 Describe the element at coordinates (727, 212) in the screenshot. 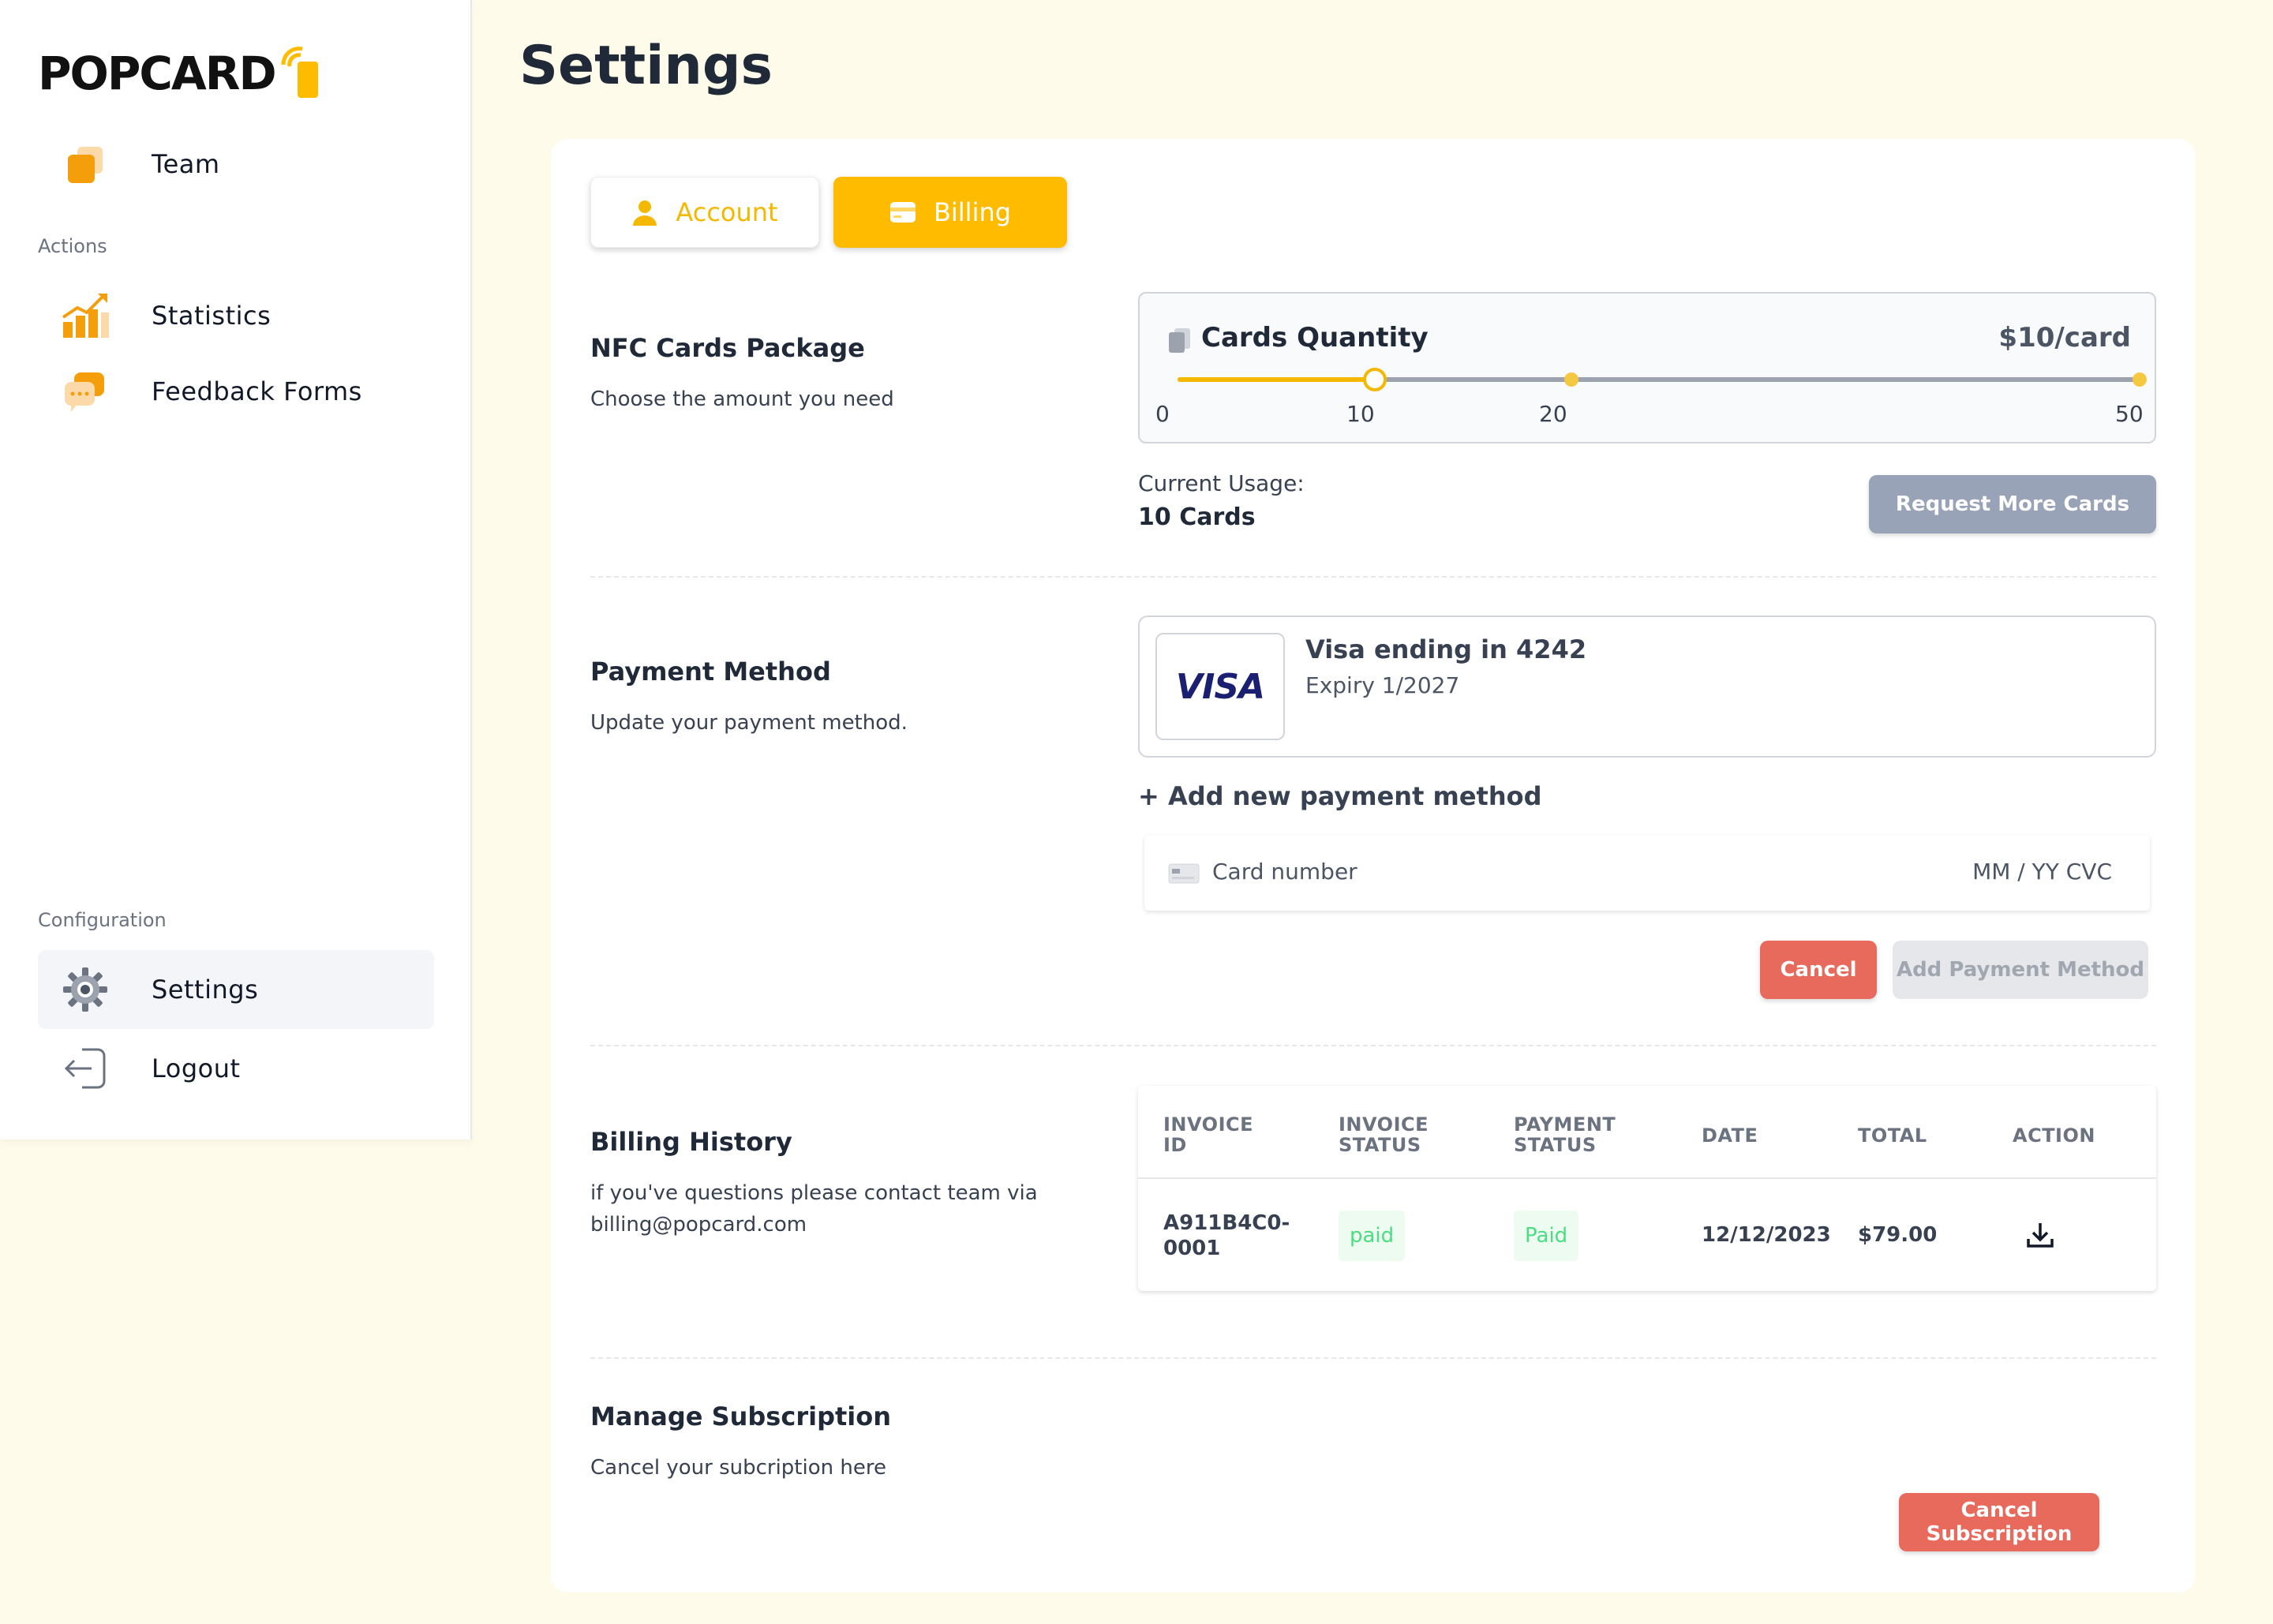

I see `tab-label: Account` at that location.